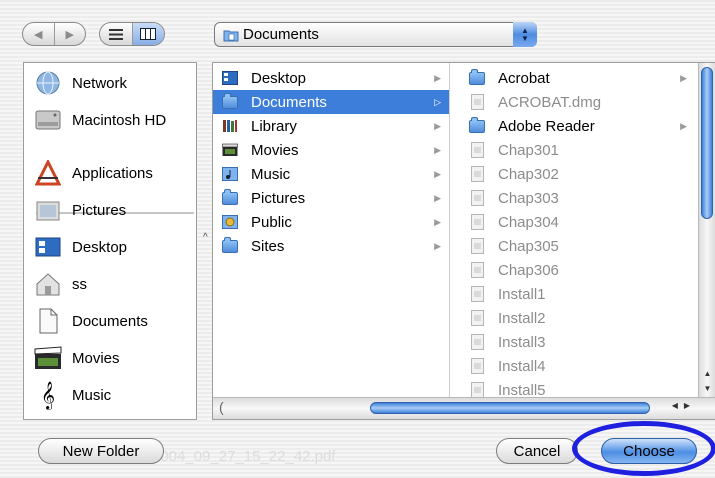 Image resolution: width=715 pixels, height=478 pixels. I want to click on sidebar-item-pictures: Pictures, so click(80, 210).